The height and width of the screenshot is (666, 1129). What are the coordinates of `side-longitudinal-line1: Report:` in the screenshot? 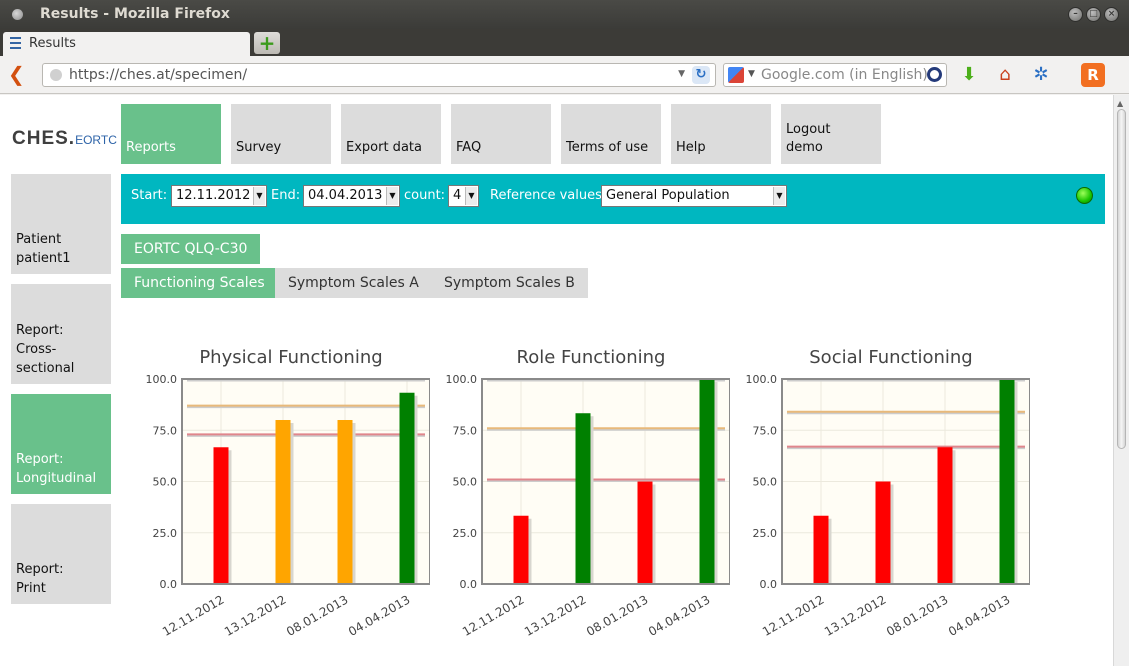 It's located at (40, 459).